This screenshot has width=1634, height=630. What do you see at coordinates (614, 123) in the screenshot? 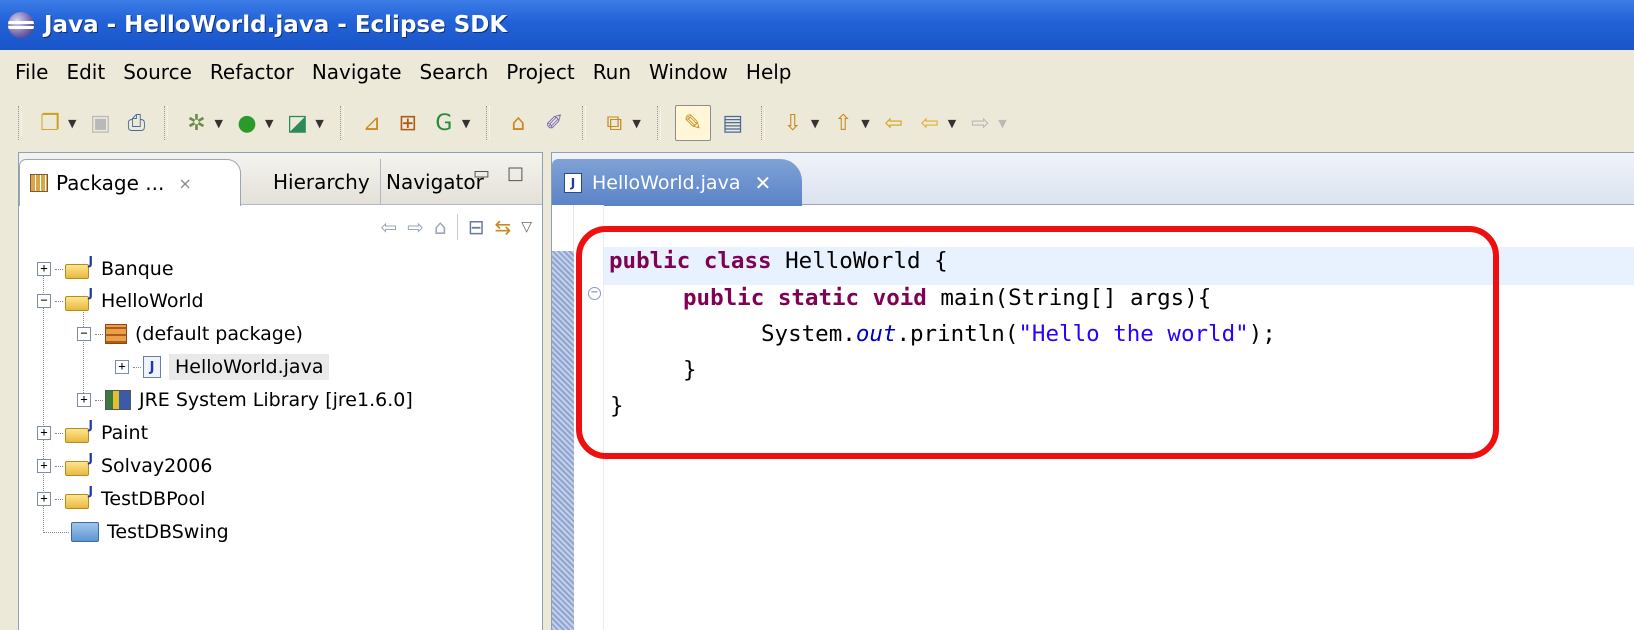
I see `open-perspective-icon: ⧉` at bounding box center [614, 123].